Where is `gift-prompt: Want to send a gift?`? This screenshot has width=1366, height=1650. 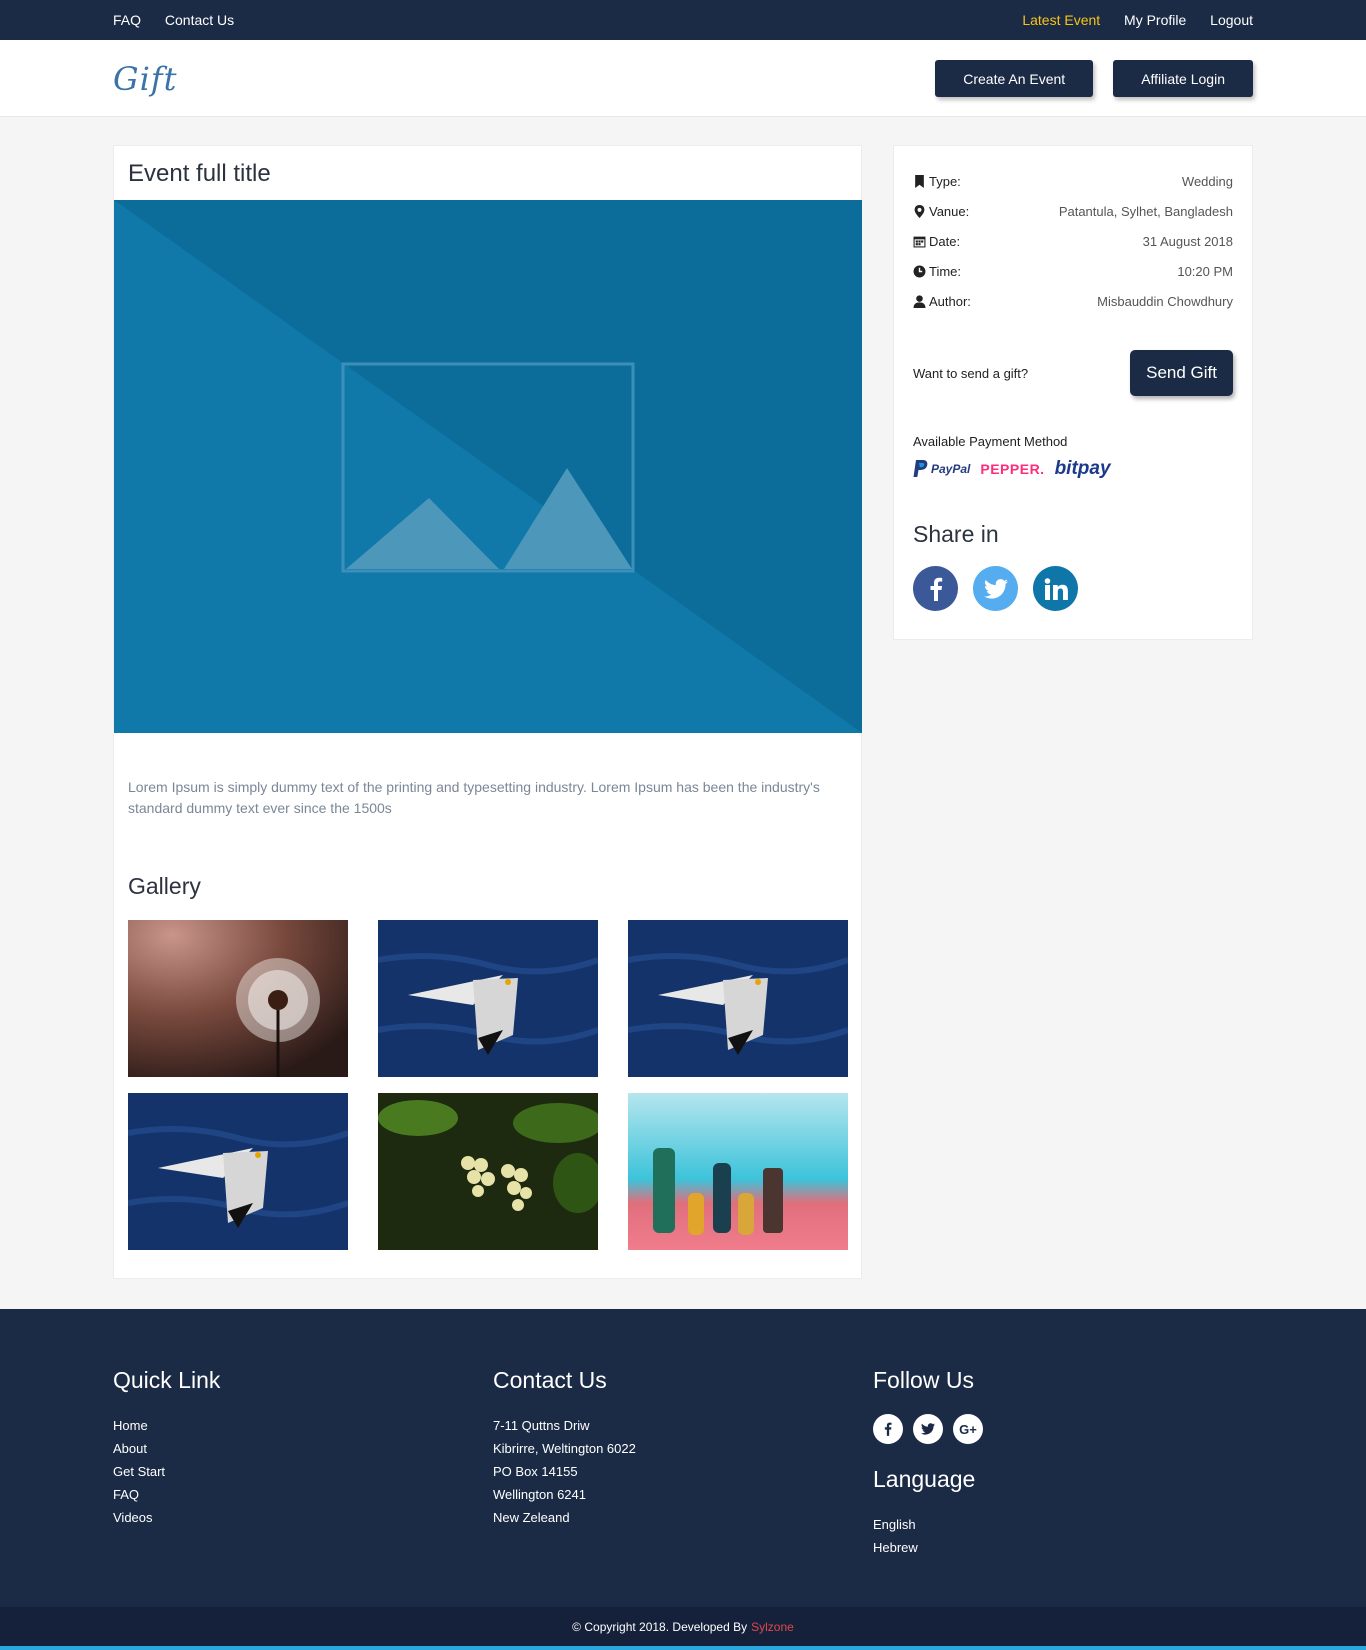
gift-prompt: Want to send a gift? is located at coordinates (971, 373).